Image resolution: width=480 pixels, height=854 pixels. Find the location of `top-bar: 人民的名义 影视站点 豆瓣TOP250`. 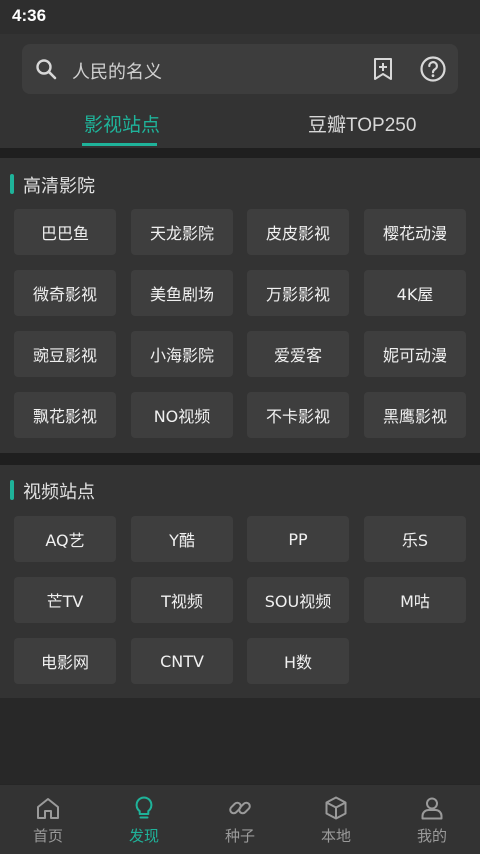

top-bar: 人民的名义 影视站点 豆瓣TOP250 is located at coordinates (240, 91).